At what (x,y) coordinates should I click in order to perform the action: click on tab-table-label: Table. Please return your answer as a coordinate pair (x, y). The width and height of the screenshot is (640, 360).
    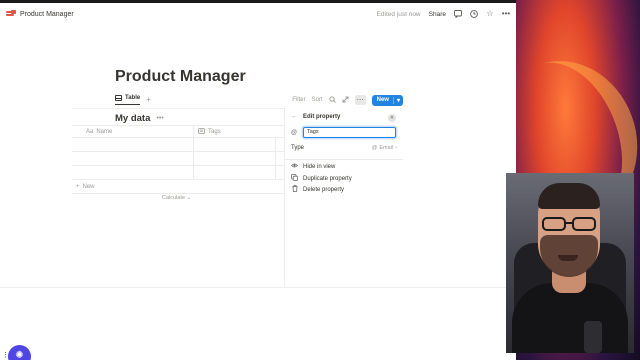
    Looking at the image, I should click on (133, 98).